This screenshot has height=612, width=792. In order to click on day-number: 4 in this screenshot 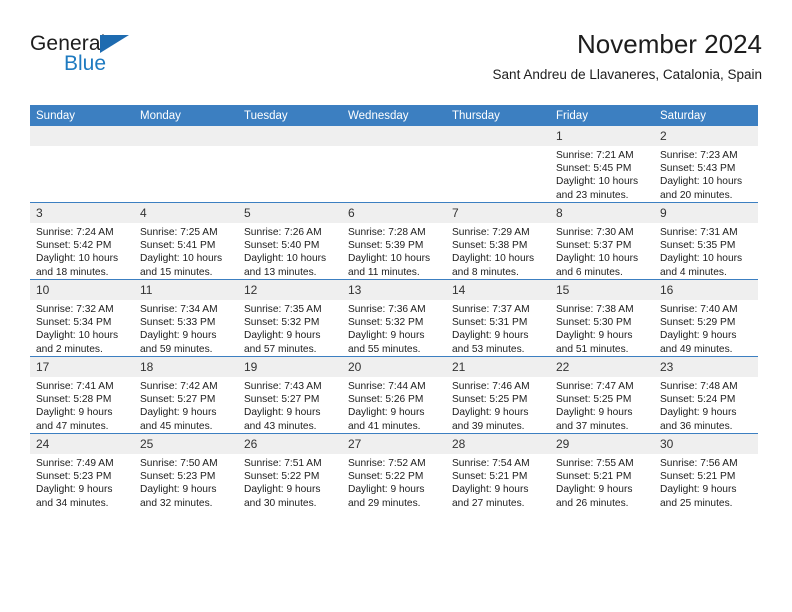, I will do `click(186, 213)`.